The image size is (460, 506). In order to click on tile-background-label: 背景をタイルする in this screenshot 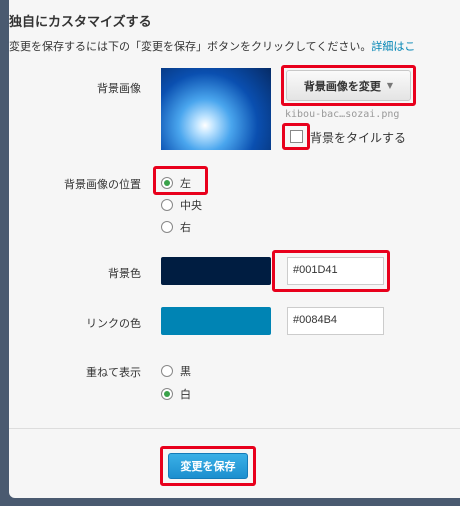, I will do `click(358, 137)`.